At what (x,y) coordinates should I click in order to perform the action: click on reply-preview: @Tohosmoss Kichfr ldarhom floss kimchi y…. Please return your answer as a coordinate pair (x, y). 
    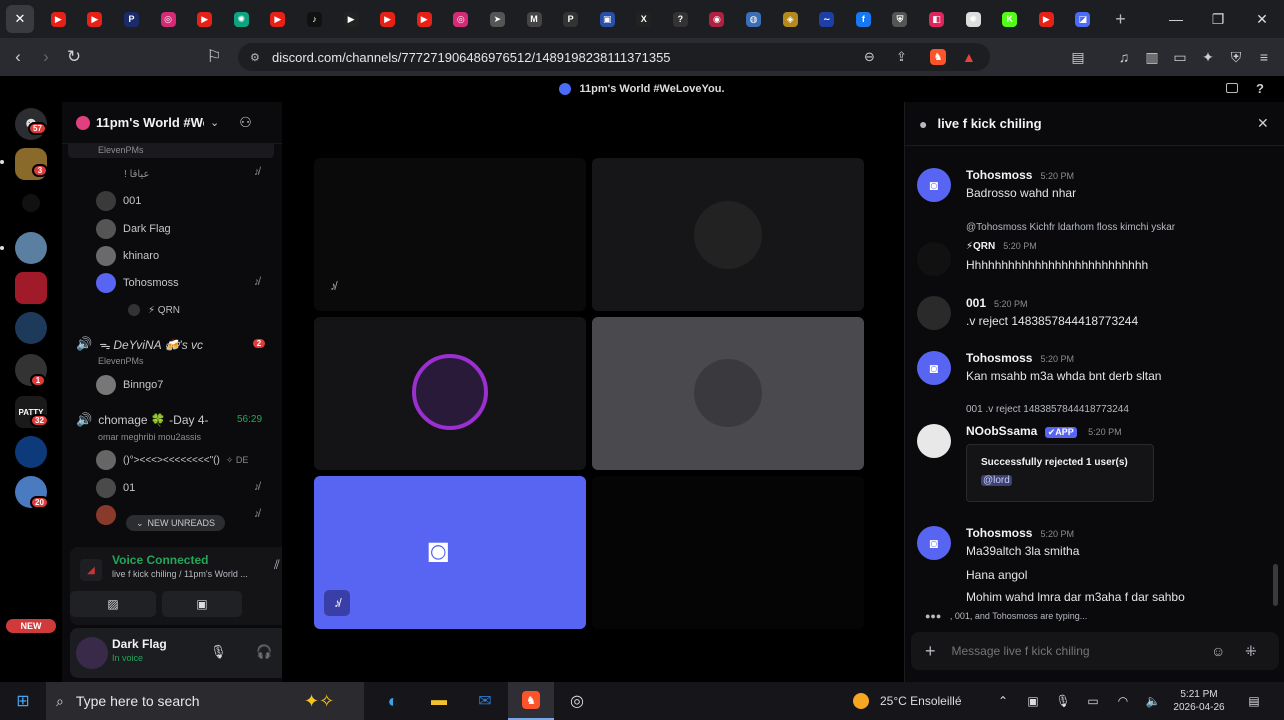
    Looking at the image, I should click on (1070, 227).